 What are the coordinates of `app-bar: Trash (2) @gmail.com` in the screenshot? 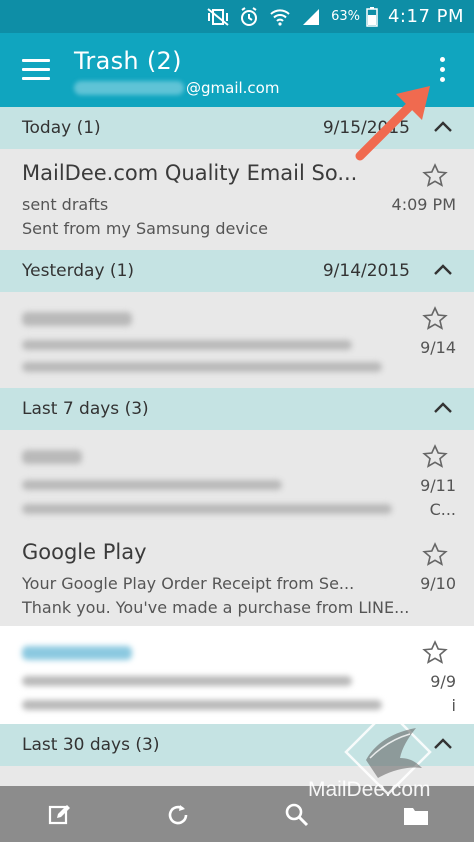 It's located at (237, 70).